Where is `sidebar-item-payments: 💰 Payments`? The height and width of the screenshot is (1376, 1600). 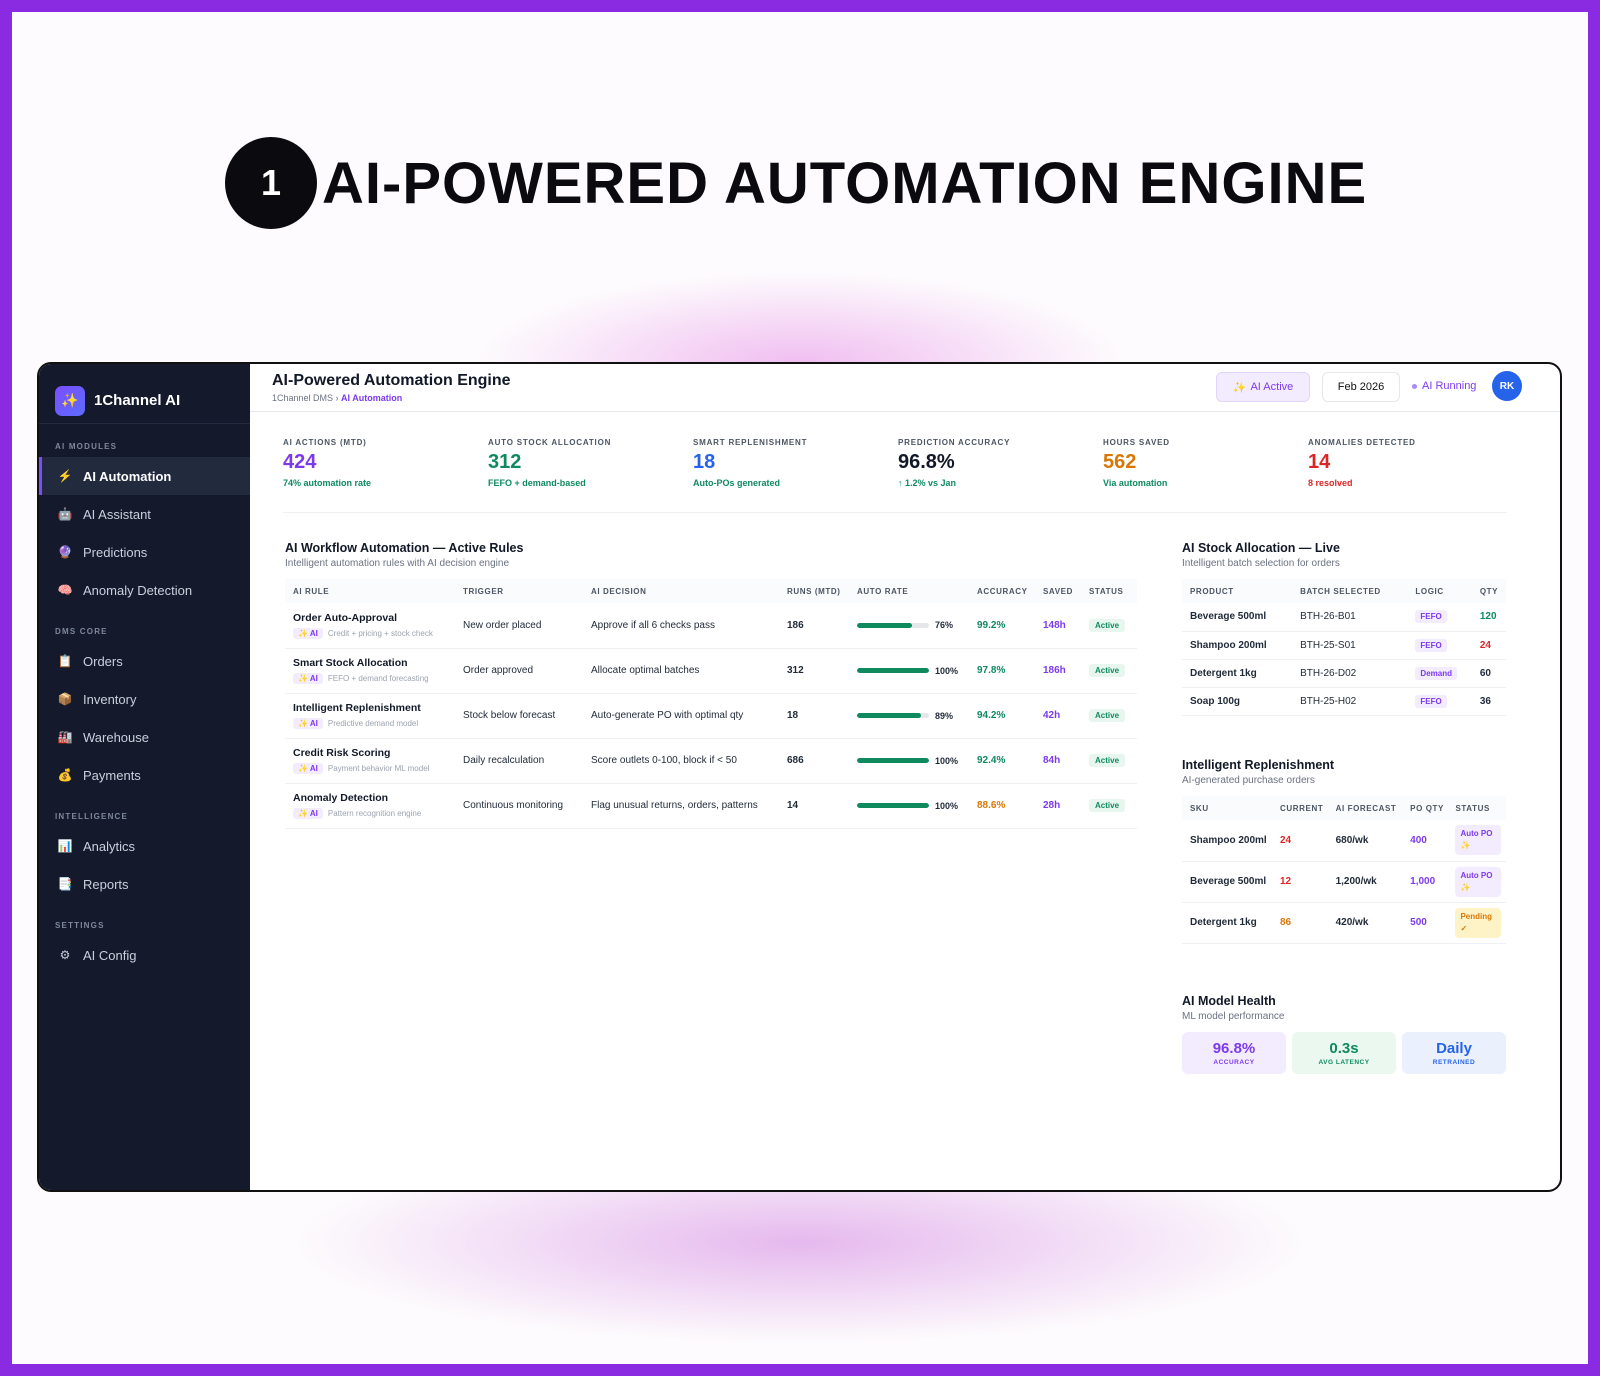
sidebar-item-payments: 💰 Payments is located at coordinates (144, 775).